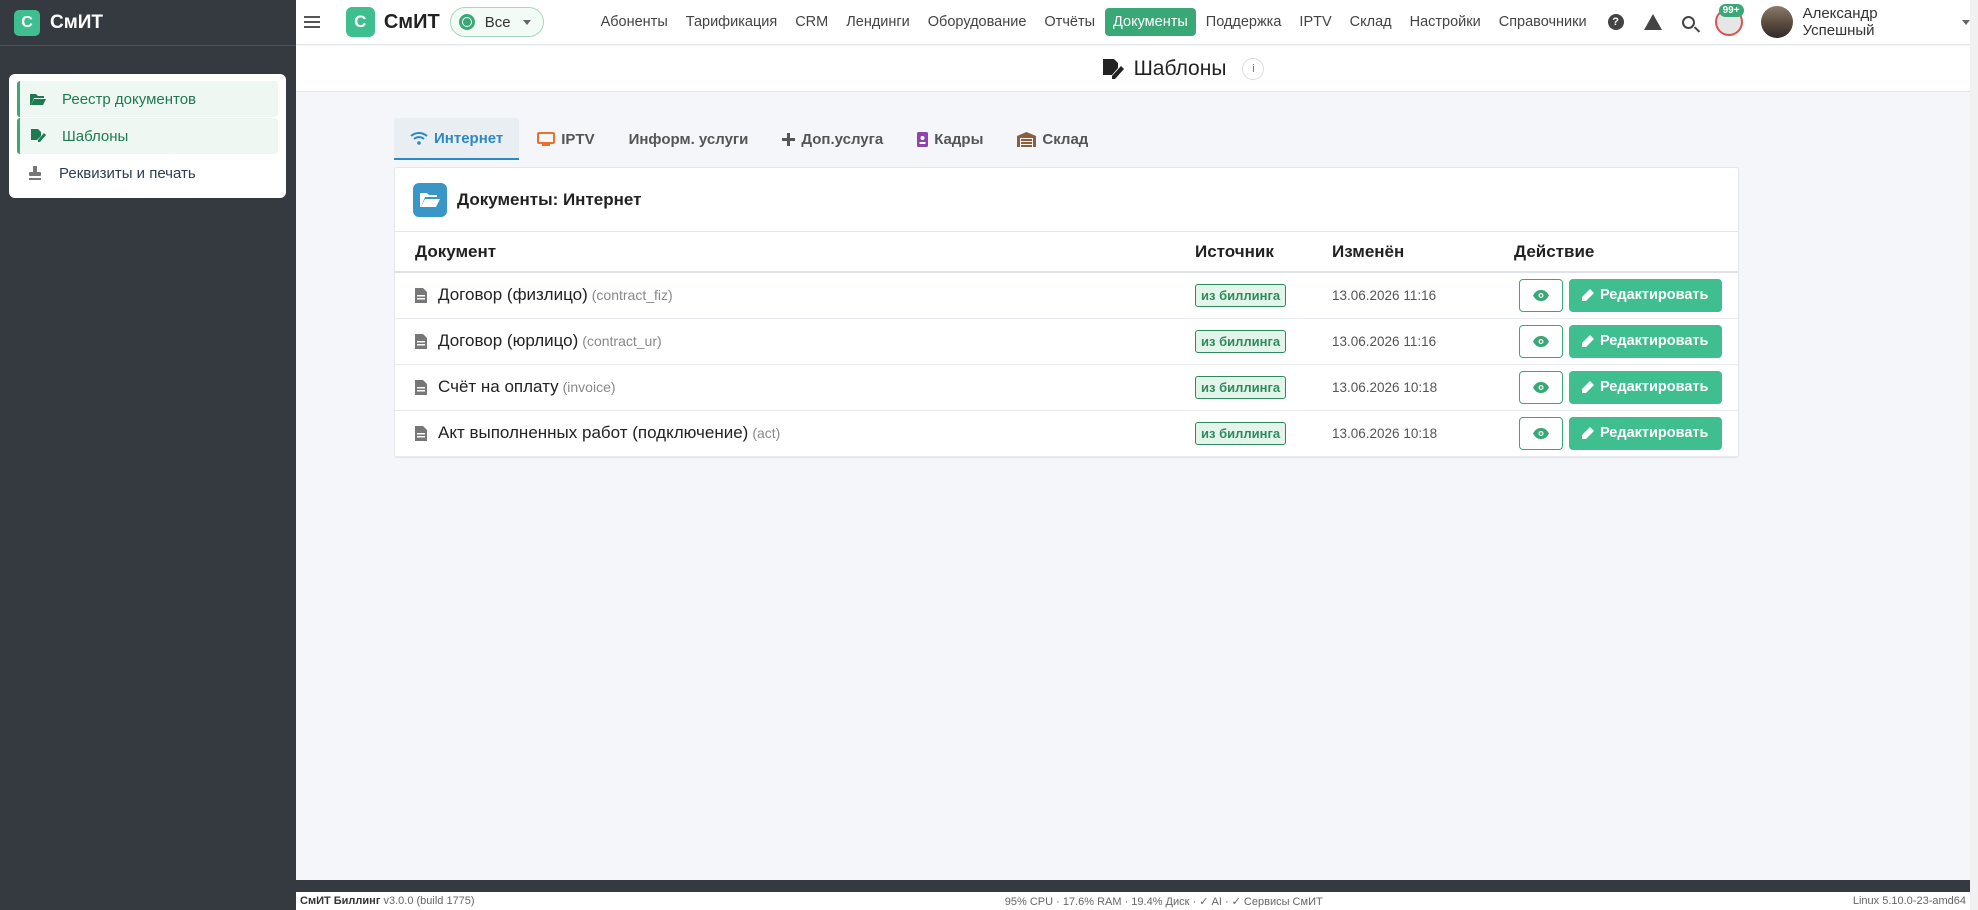  Describe the element at coordinates (1909, 901) in the screenshot. I see `footer-os: Linux 5.10.0-23-amd64` at that location.